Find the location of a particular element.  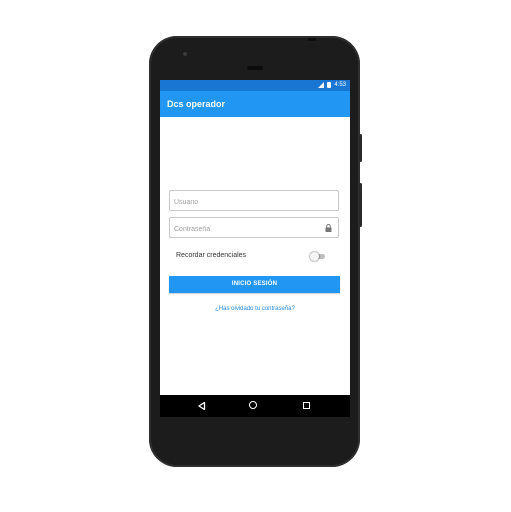

home-icon is located at coordinates (253, 405).